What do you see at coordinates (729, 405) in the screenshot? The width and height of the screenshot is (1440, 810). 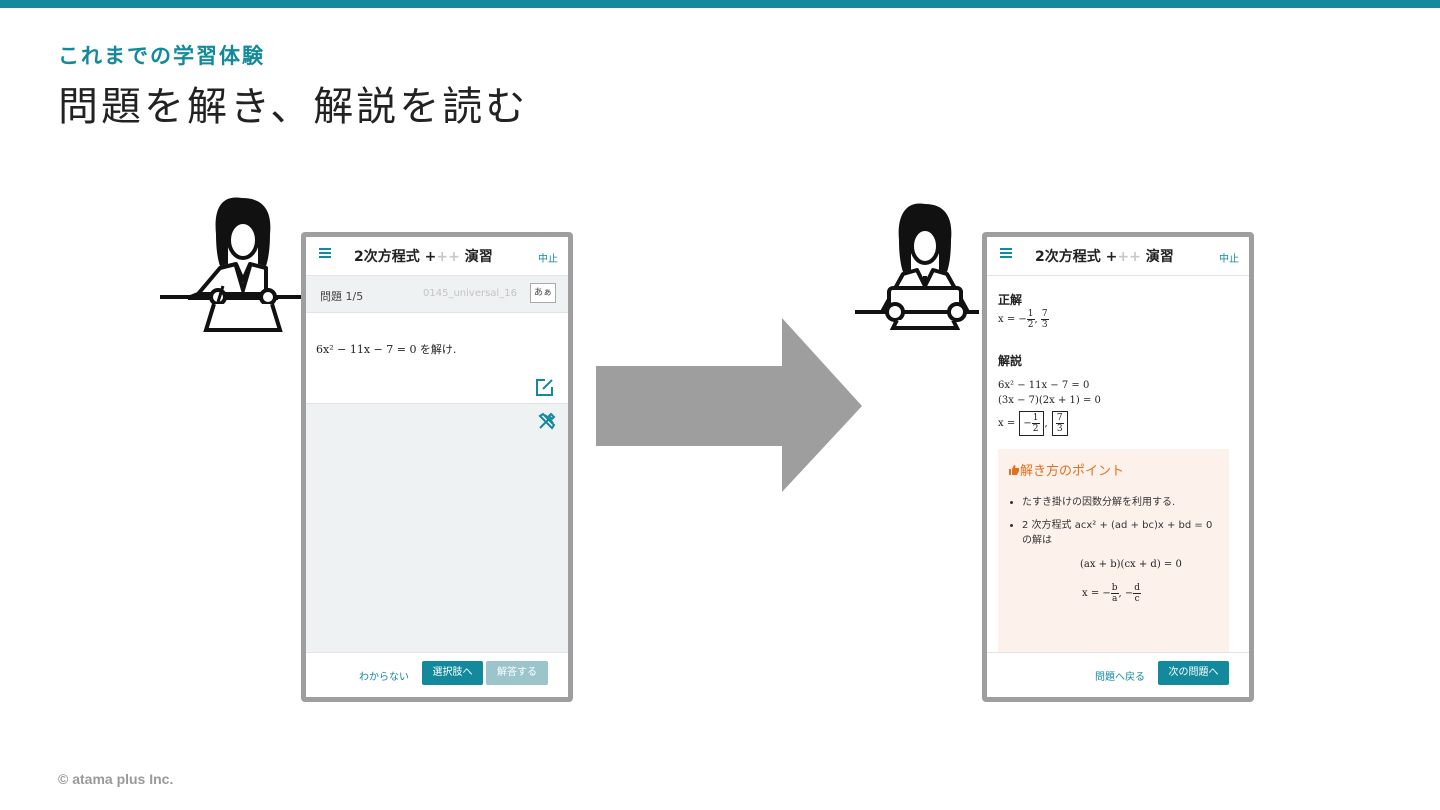 I see `right-arrow-icon` at bounding box center [729, 405].